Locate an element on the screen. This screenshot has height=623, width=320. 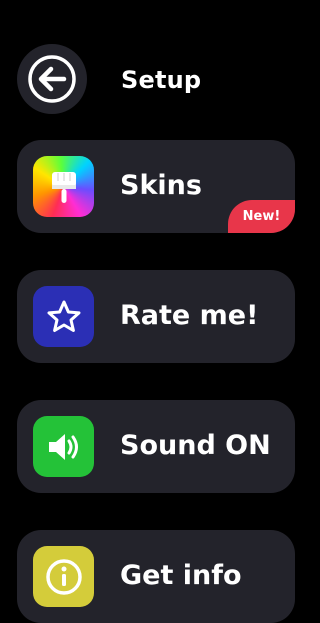
paint-brush-icon is located at coordinates (63, 186).